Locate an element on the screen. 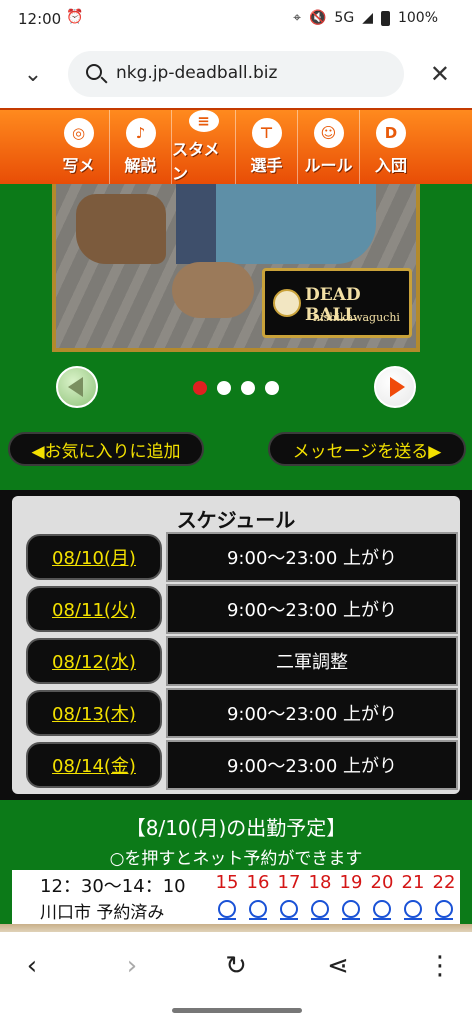 This screenshot has width=472, height=1024. schedule-row: 08/13(木) 9:00〜23:00 上がり is located at coordinates (241, 713).